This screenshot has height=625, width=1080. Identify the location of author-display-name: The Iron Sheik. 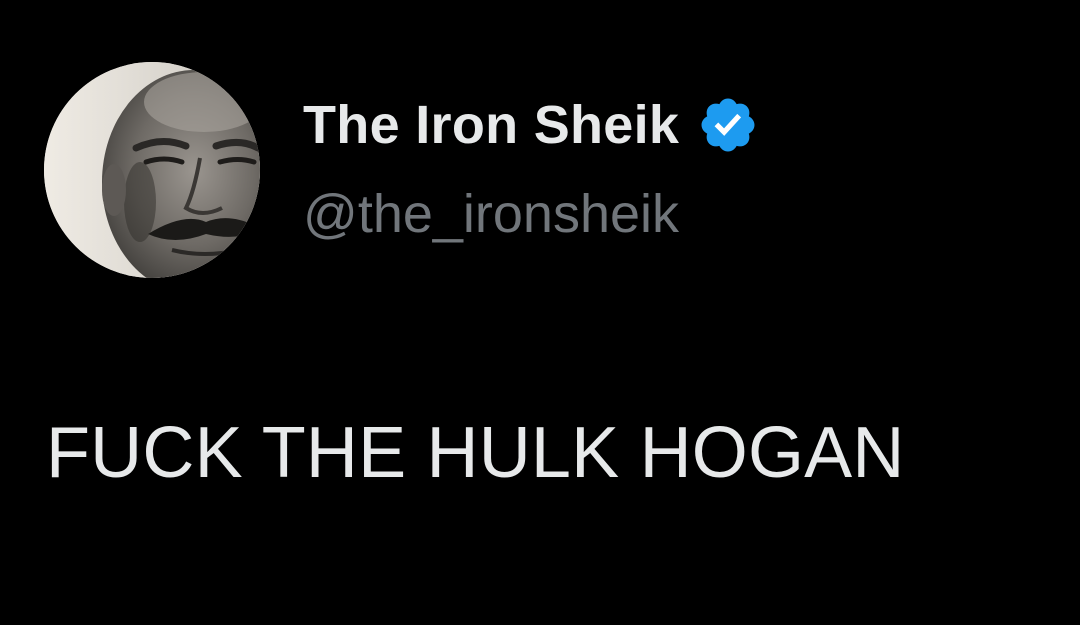
(491, 125).